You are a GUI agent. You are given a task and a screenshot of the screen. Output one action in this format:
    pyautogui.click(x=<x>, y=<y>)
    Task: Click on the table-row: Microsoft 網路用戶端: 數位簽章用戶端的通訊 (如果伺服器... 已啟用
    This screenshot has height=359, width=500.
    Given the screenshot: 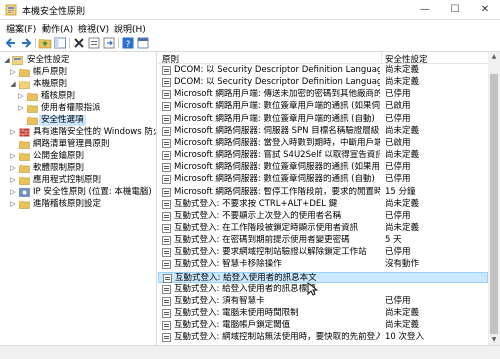 What is the action you would take?
    pyautogui.click(x=323, y=106)
    